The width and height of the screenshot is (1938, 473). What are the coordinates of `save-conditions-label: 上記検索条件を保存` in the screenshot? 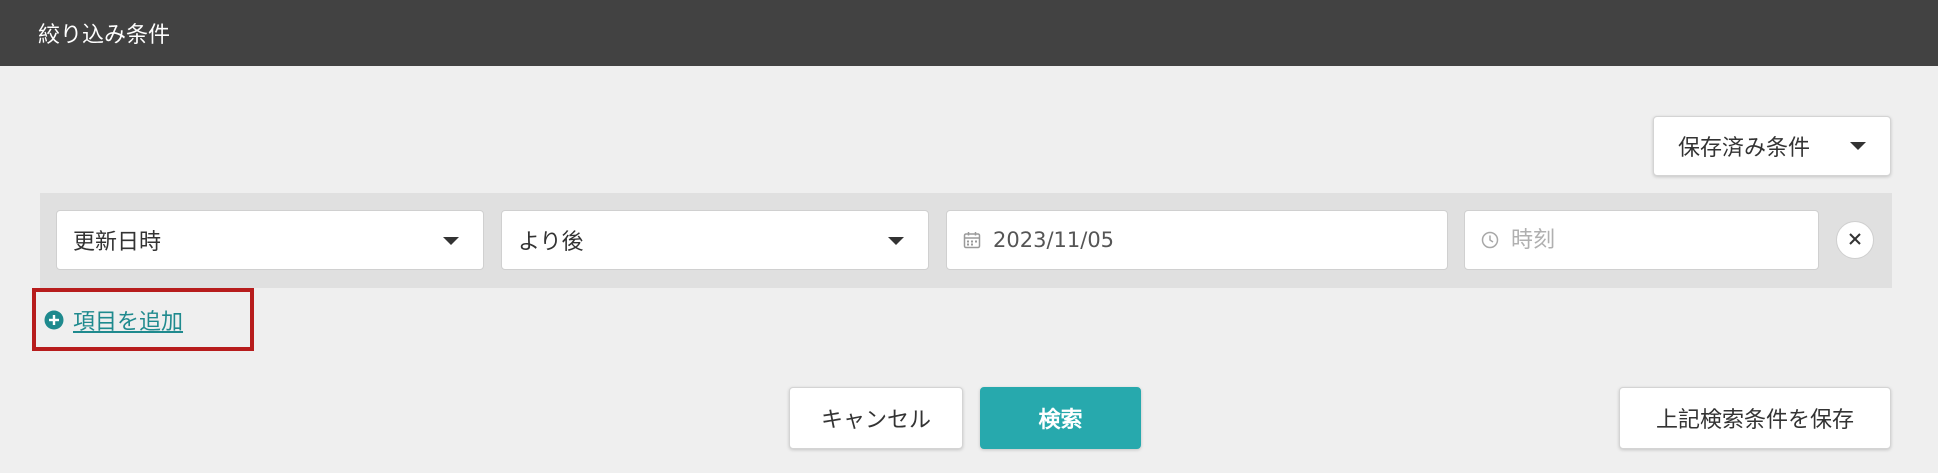 It's located at (1754, 420).